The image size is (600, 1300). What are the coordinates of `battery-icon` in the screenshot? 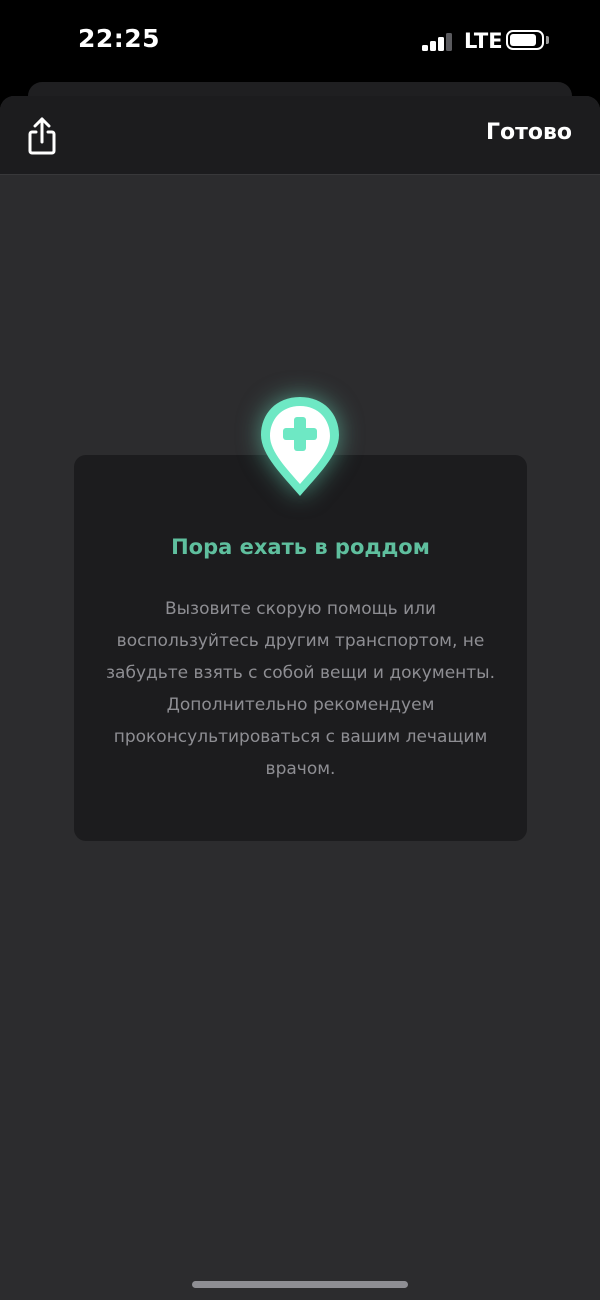 It's located at (525, 40).